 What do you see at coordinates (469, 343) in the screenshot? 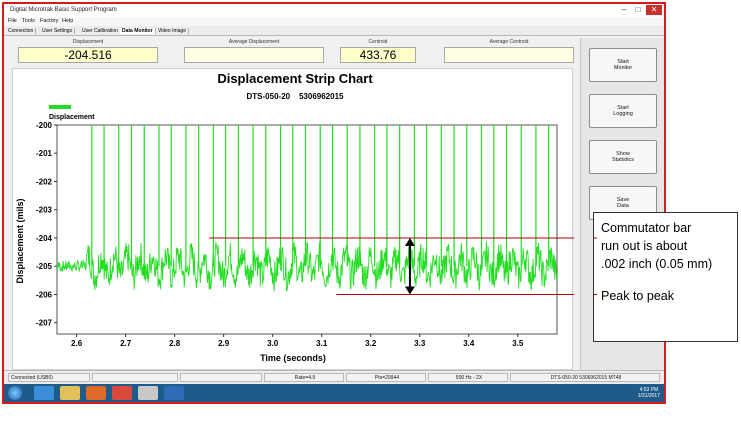
I see `x-tick-label: 3.4` at bounding box center [469, 343].